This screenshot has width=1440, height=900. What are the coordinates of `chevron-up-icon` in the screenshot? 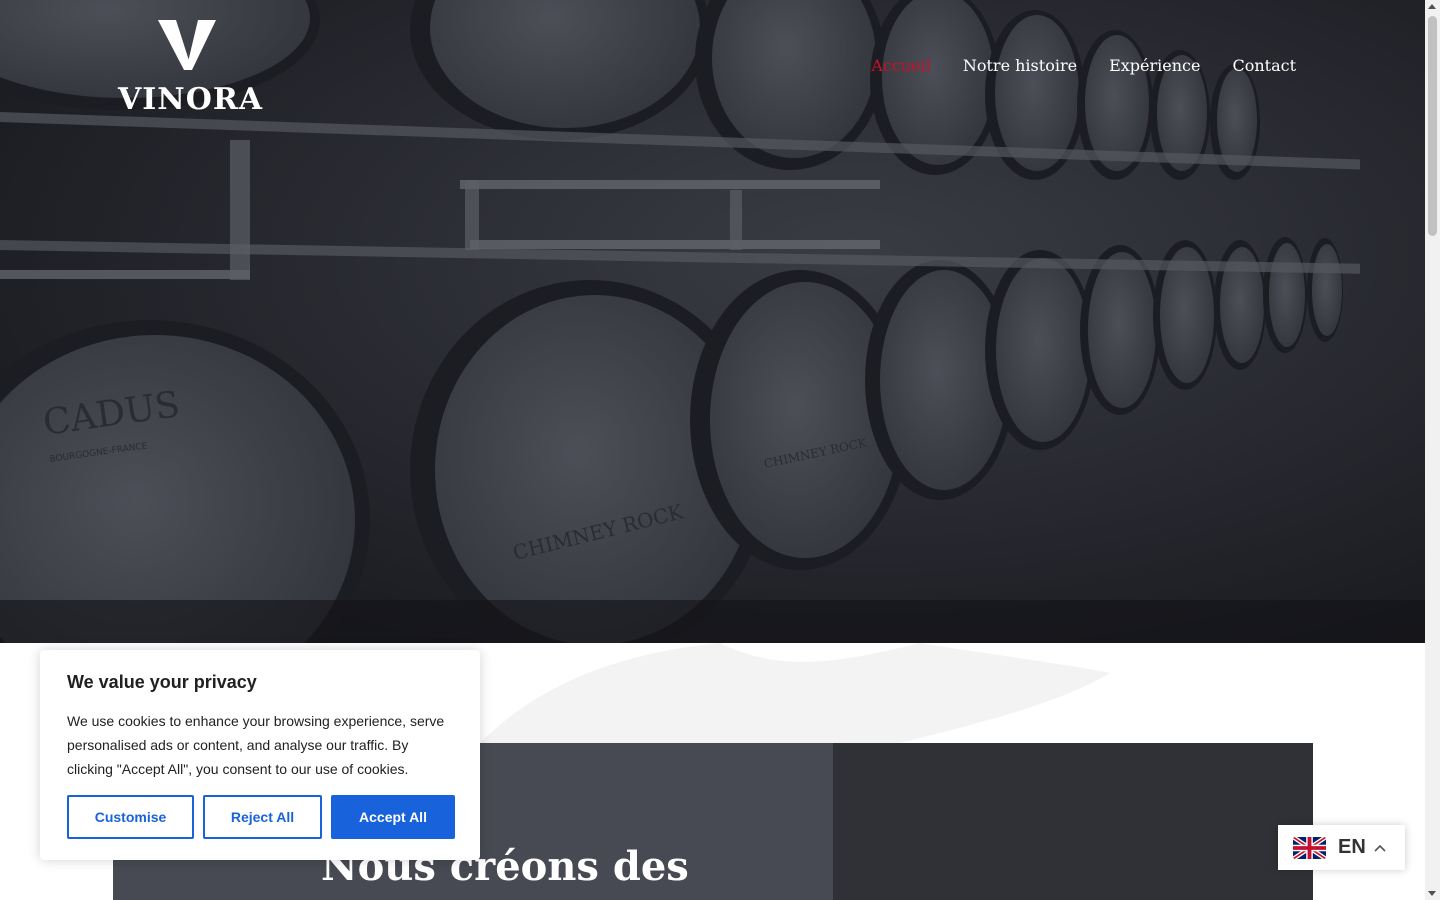 It's located at (1380, 848).